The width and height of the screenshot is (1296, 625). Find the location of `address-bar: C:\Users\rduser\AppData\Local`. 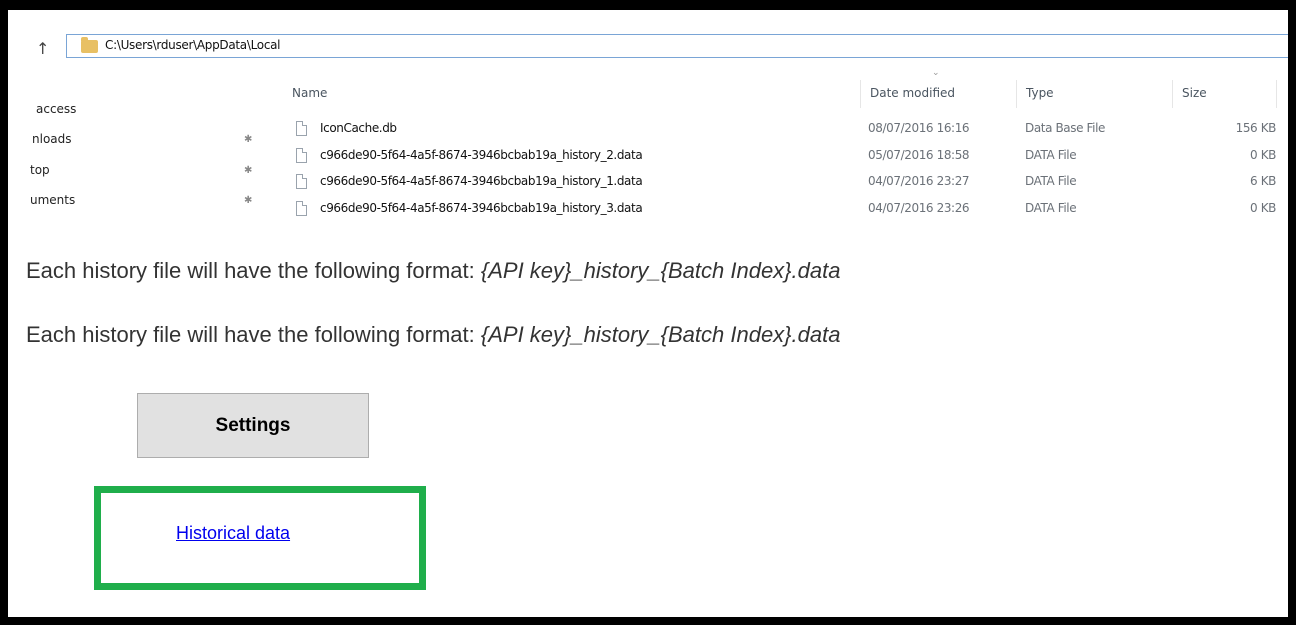

address-bar: C:\Users\rduser\AppData\Local is located at coordinates (677, 46).